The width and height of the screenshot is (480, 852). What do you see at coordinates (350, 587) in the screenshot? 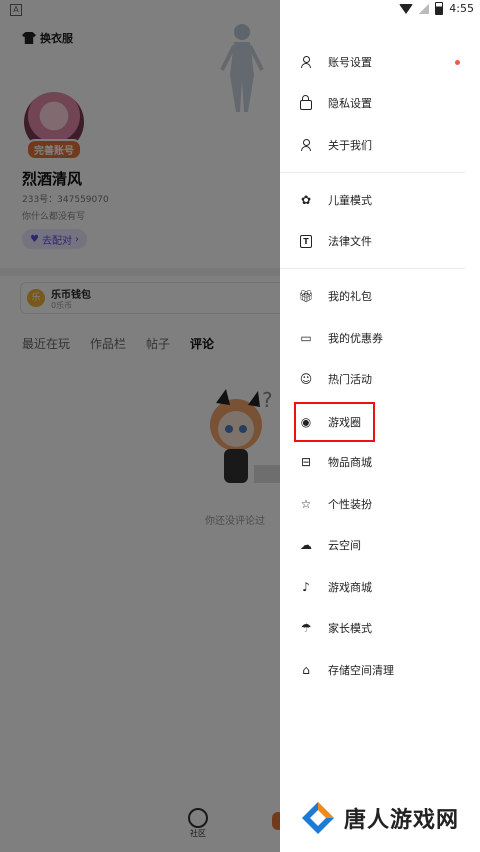
I see `menu-label: 游戏商城` at bounding box center [350, 587].